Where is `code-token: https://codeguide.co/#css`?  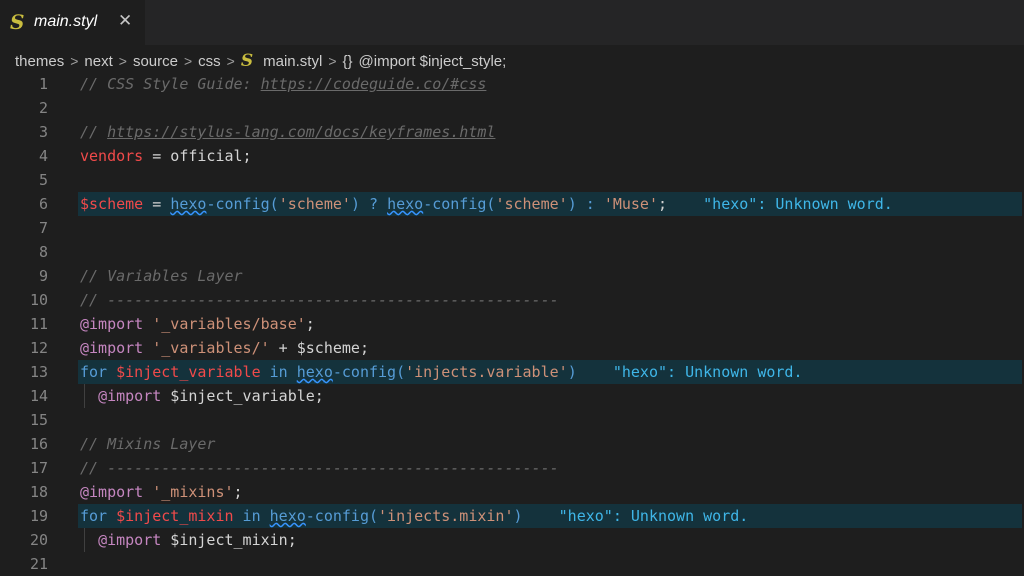 code-token: https://codeguide.co/#css is located at coordinates (373, 84).